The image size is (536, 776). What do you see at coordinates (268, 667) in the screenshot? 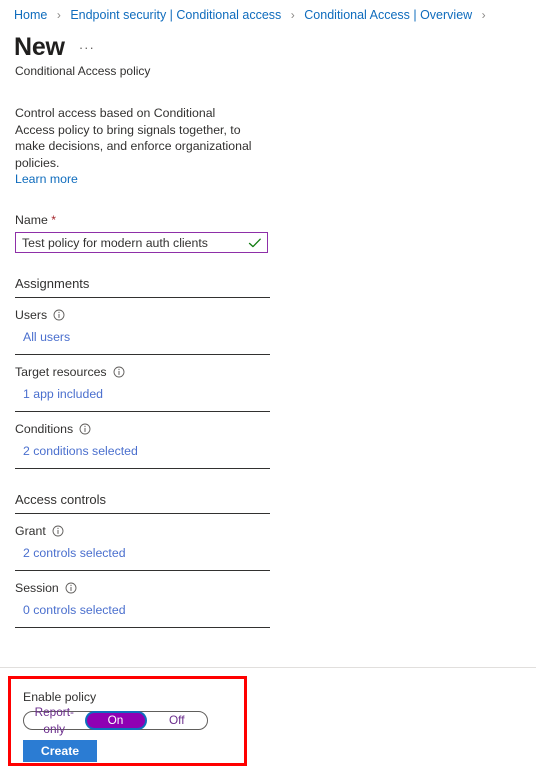
I see `footer-divider` at bounding box center [268, 667].